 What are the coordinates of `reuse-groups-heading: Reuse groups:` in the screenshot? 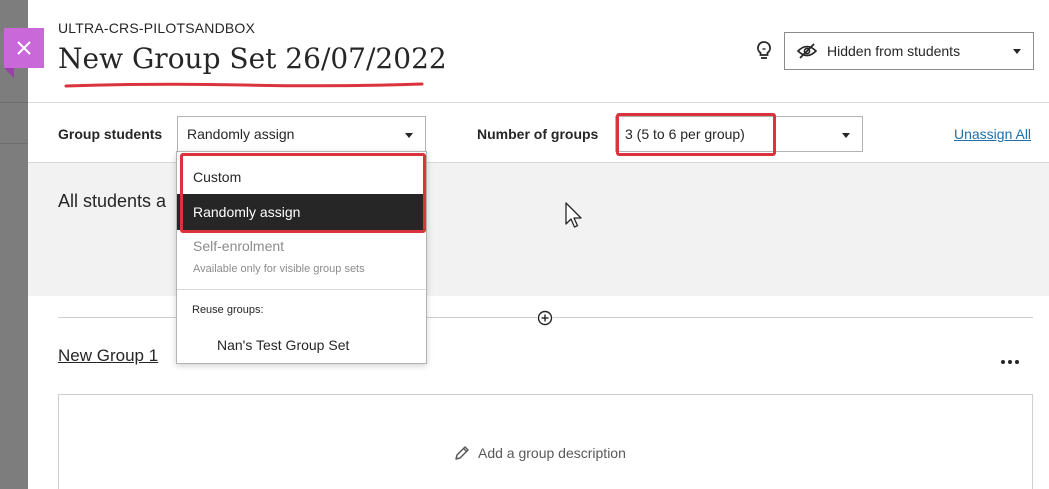 It's located at (228, 310).